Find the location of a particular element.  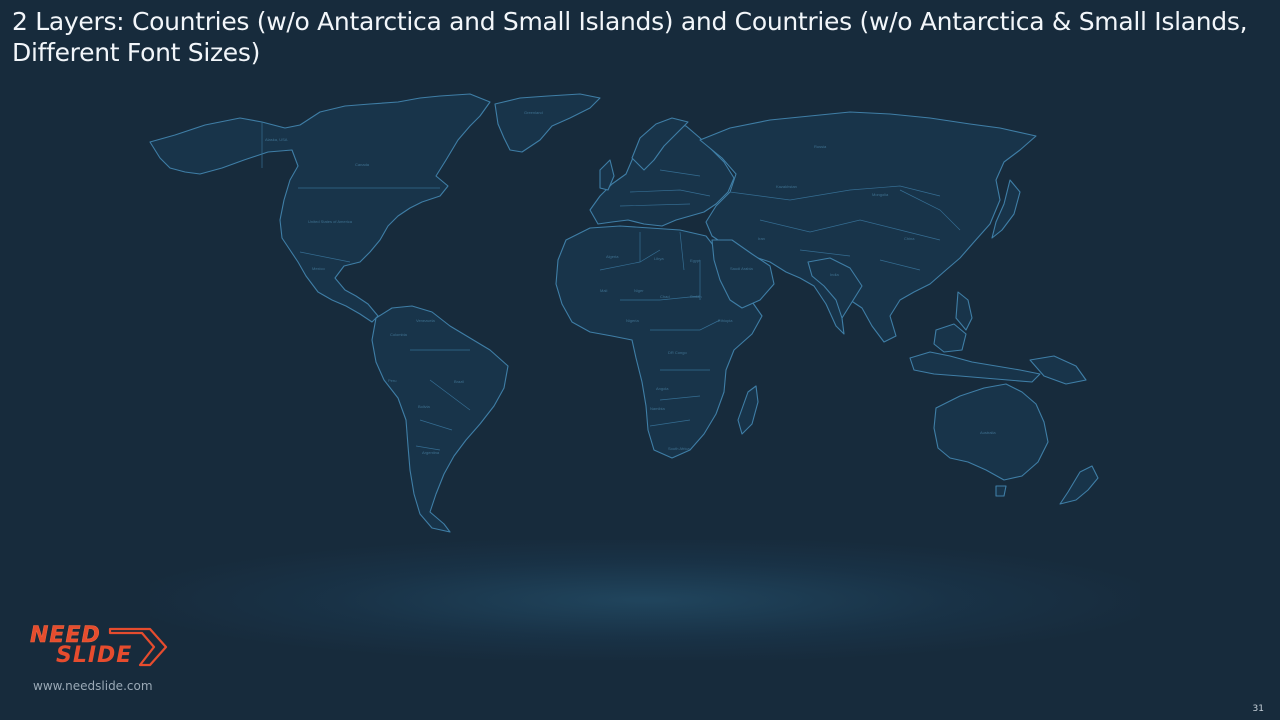

south-america-landmass is located at coordinates (440, 419).